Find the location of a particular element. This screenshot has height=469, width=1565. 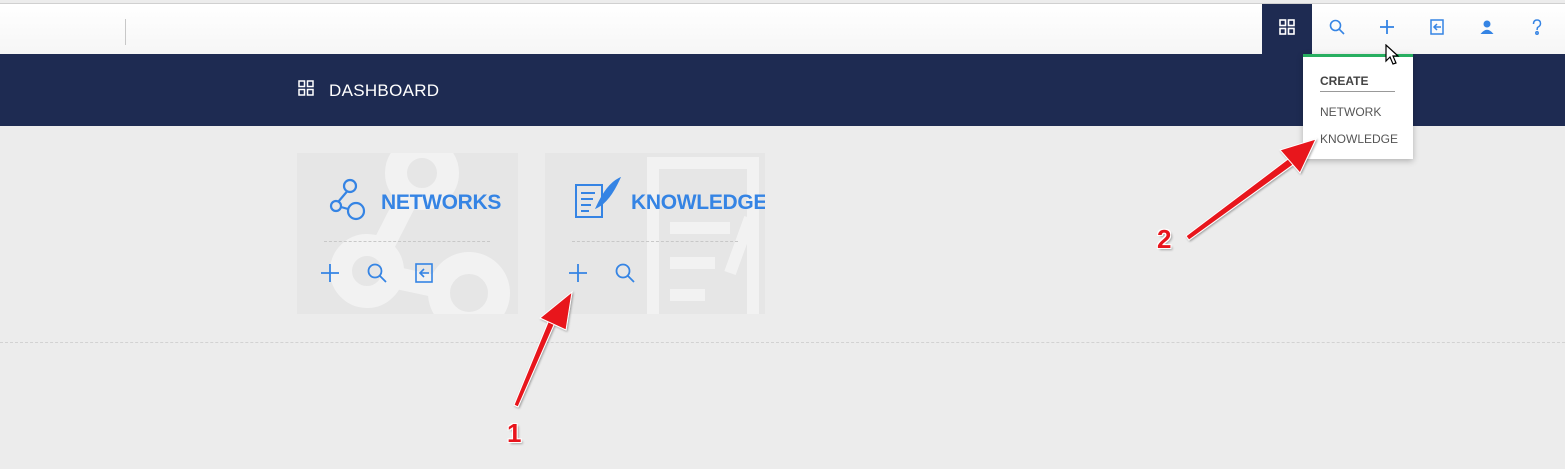

mouse-cursor-icon is located at coordinates (1392, 54).